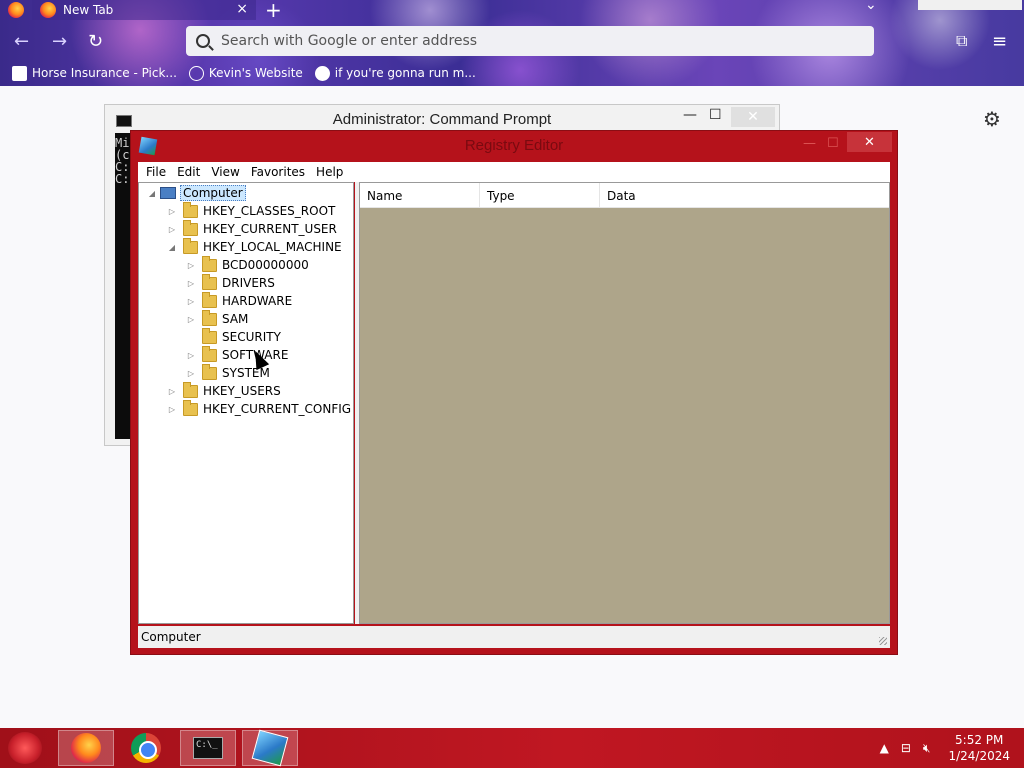  What do you see at coordinates (247, 264) in the screenshot?
I see `tree-node-bcd: ▷ BCD00000000` at bounding box center [247, 264].